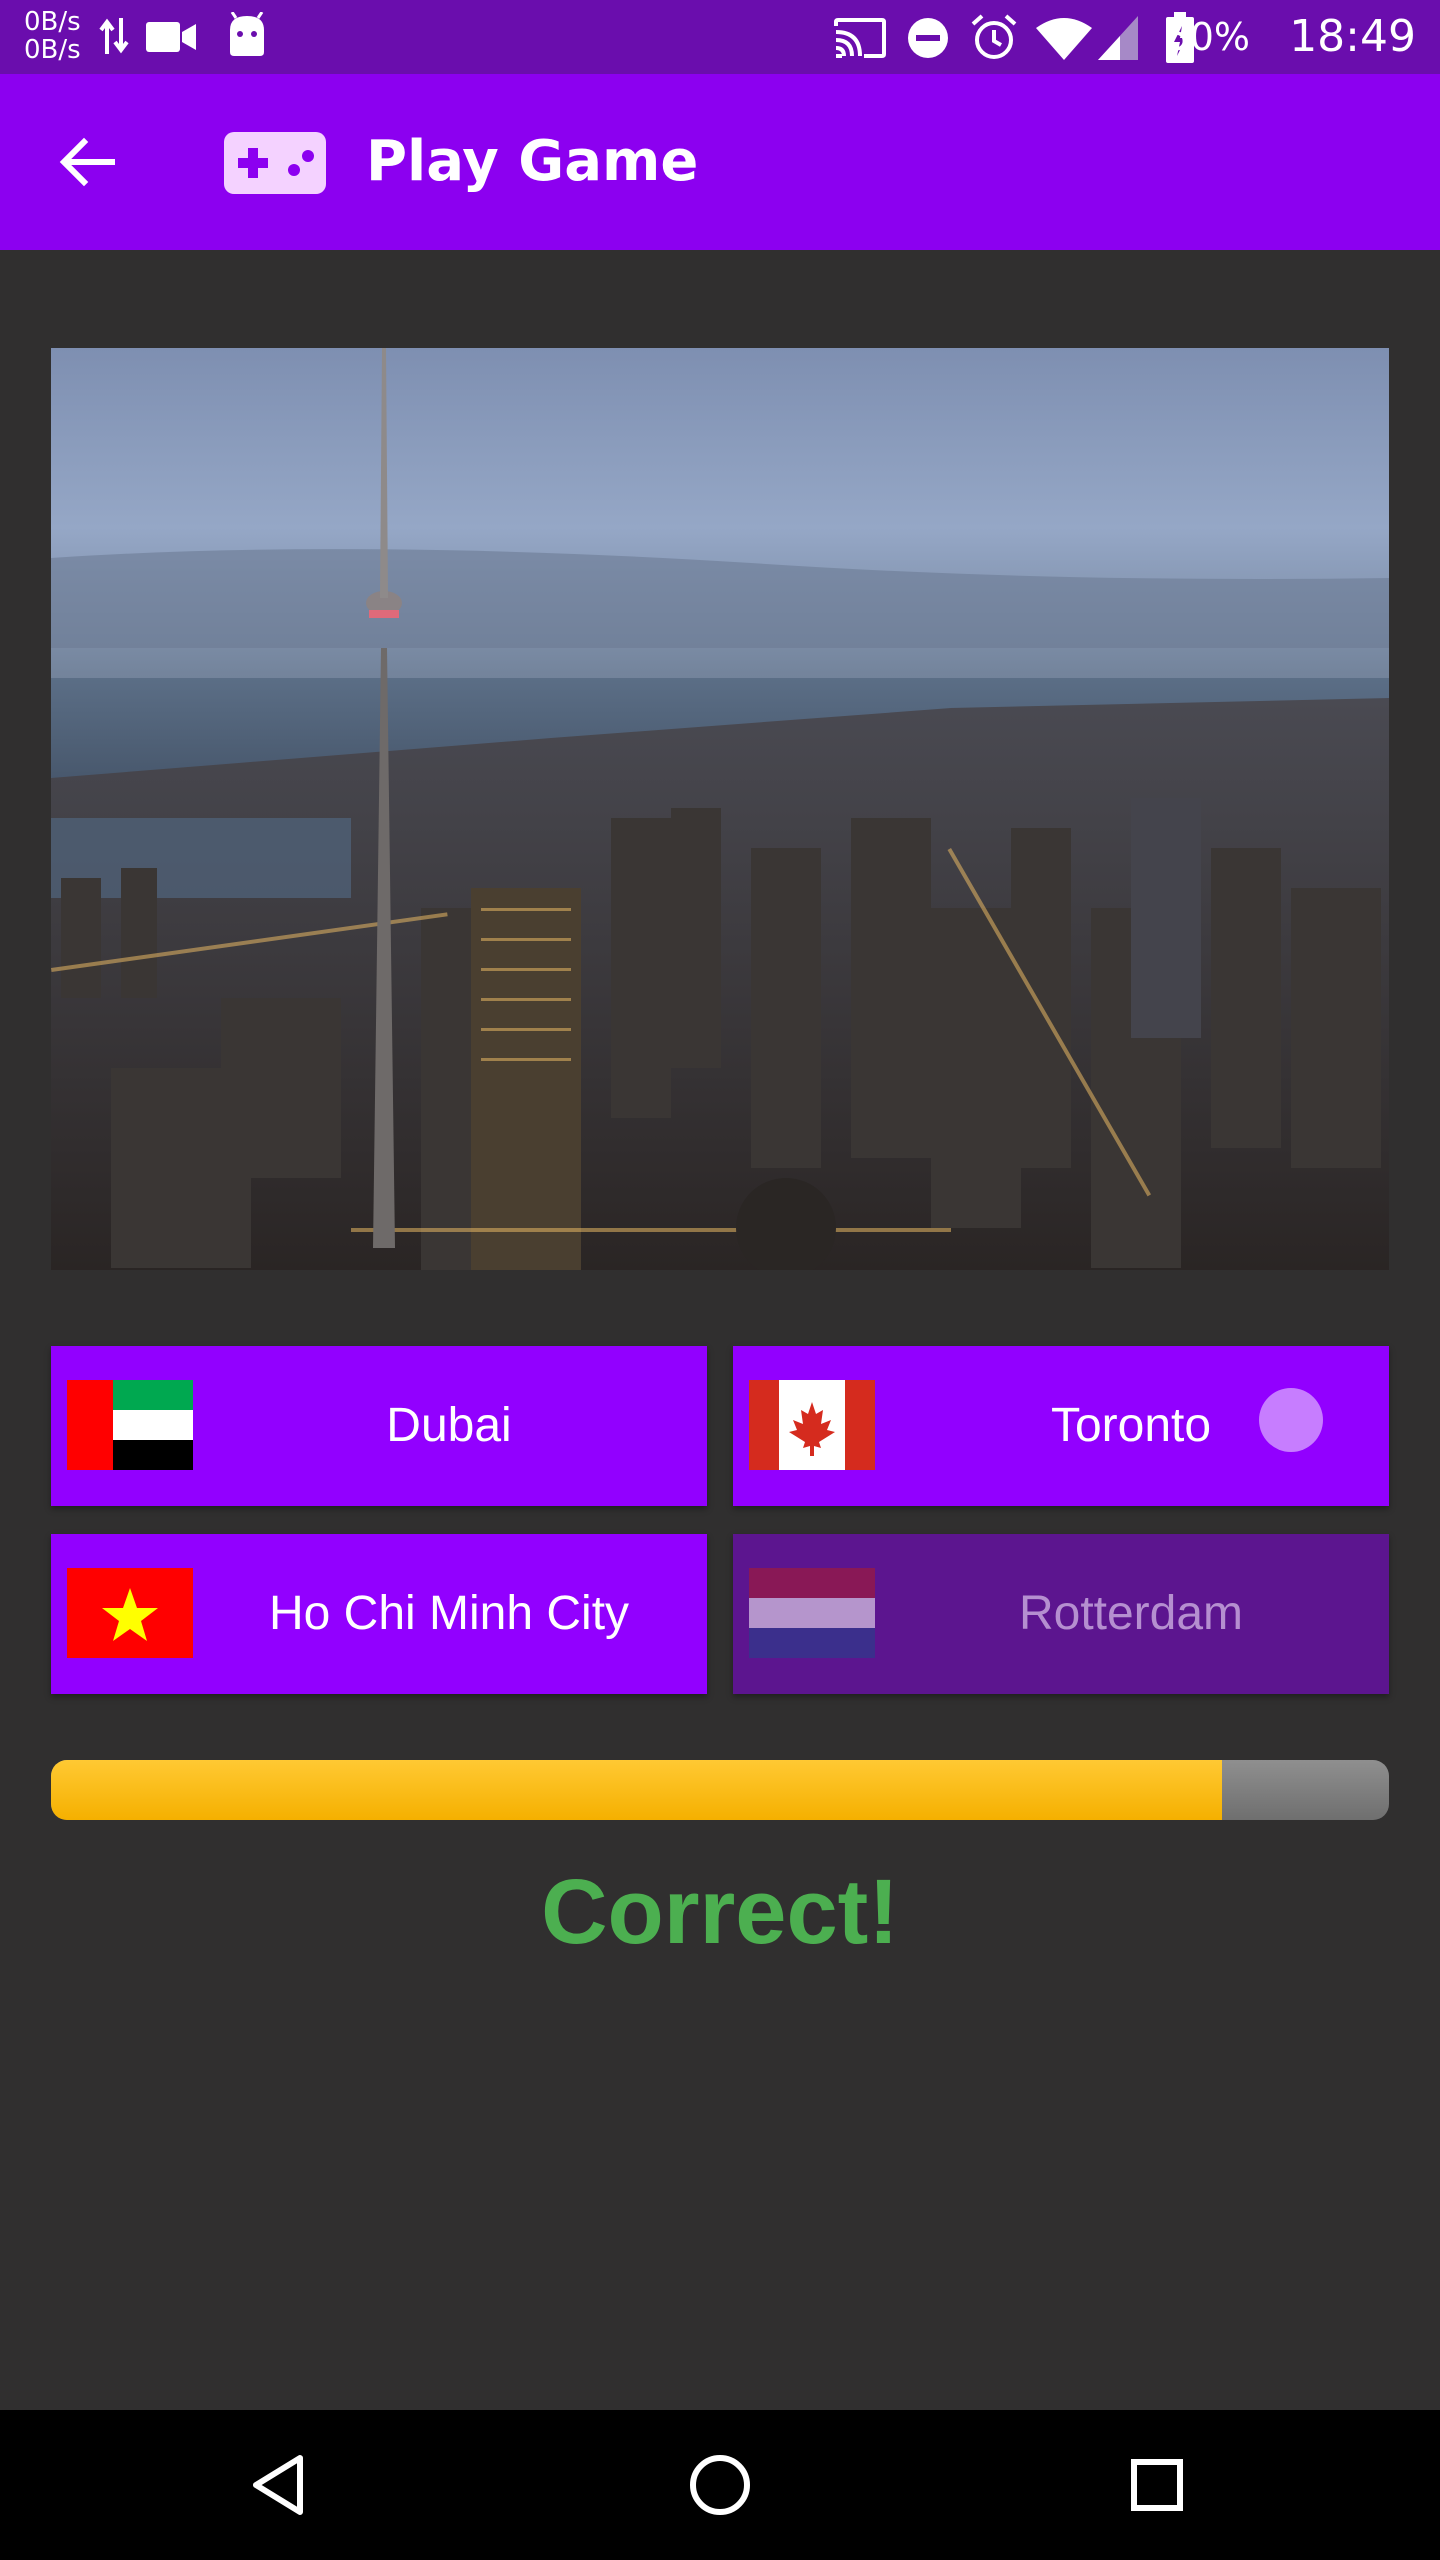 The height and width of the screenshot is (2560, 1440). I want to click on answer-button-toronto: Toronto, so click(1061, 1426).